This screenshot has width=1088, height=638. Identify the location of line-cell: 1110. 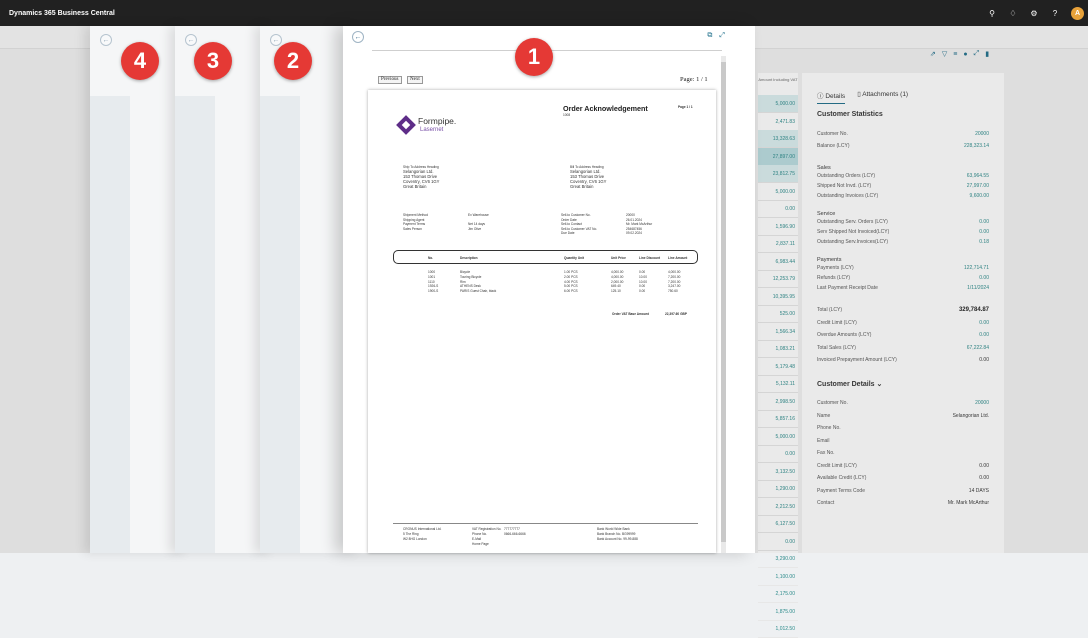
(431, 281).